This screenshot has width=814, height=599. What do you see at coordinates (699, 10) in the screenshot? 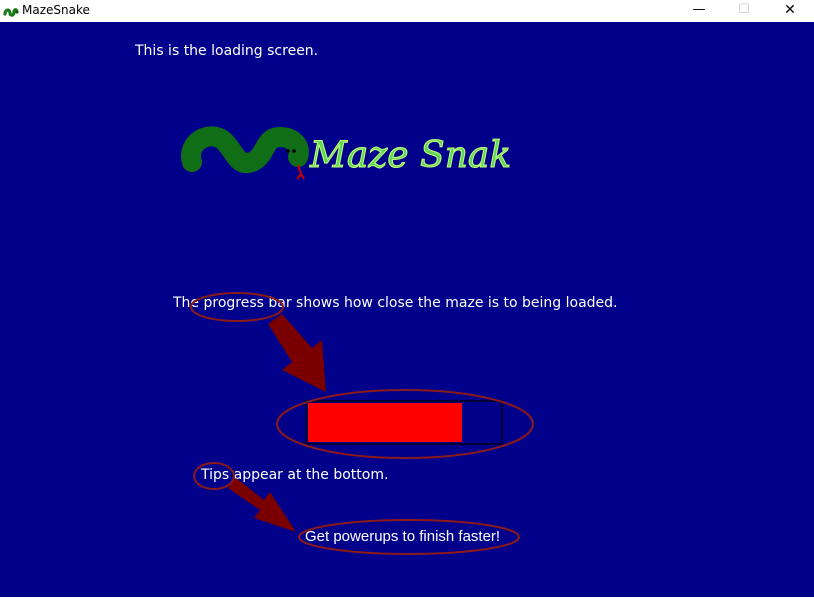
I see `minimize-button: —` at bounding box center [699, 10].